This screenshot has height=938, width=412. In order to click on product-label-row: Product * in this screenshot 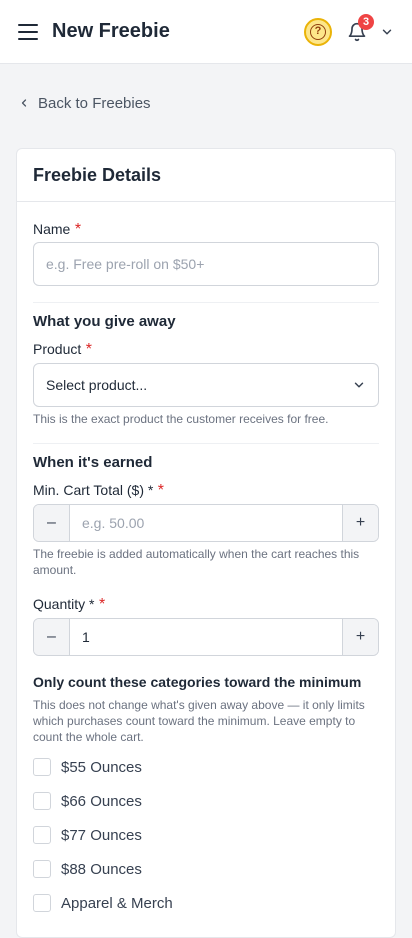, I will do `click(206, 350)`.